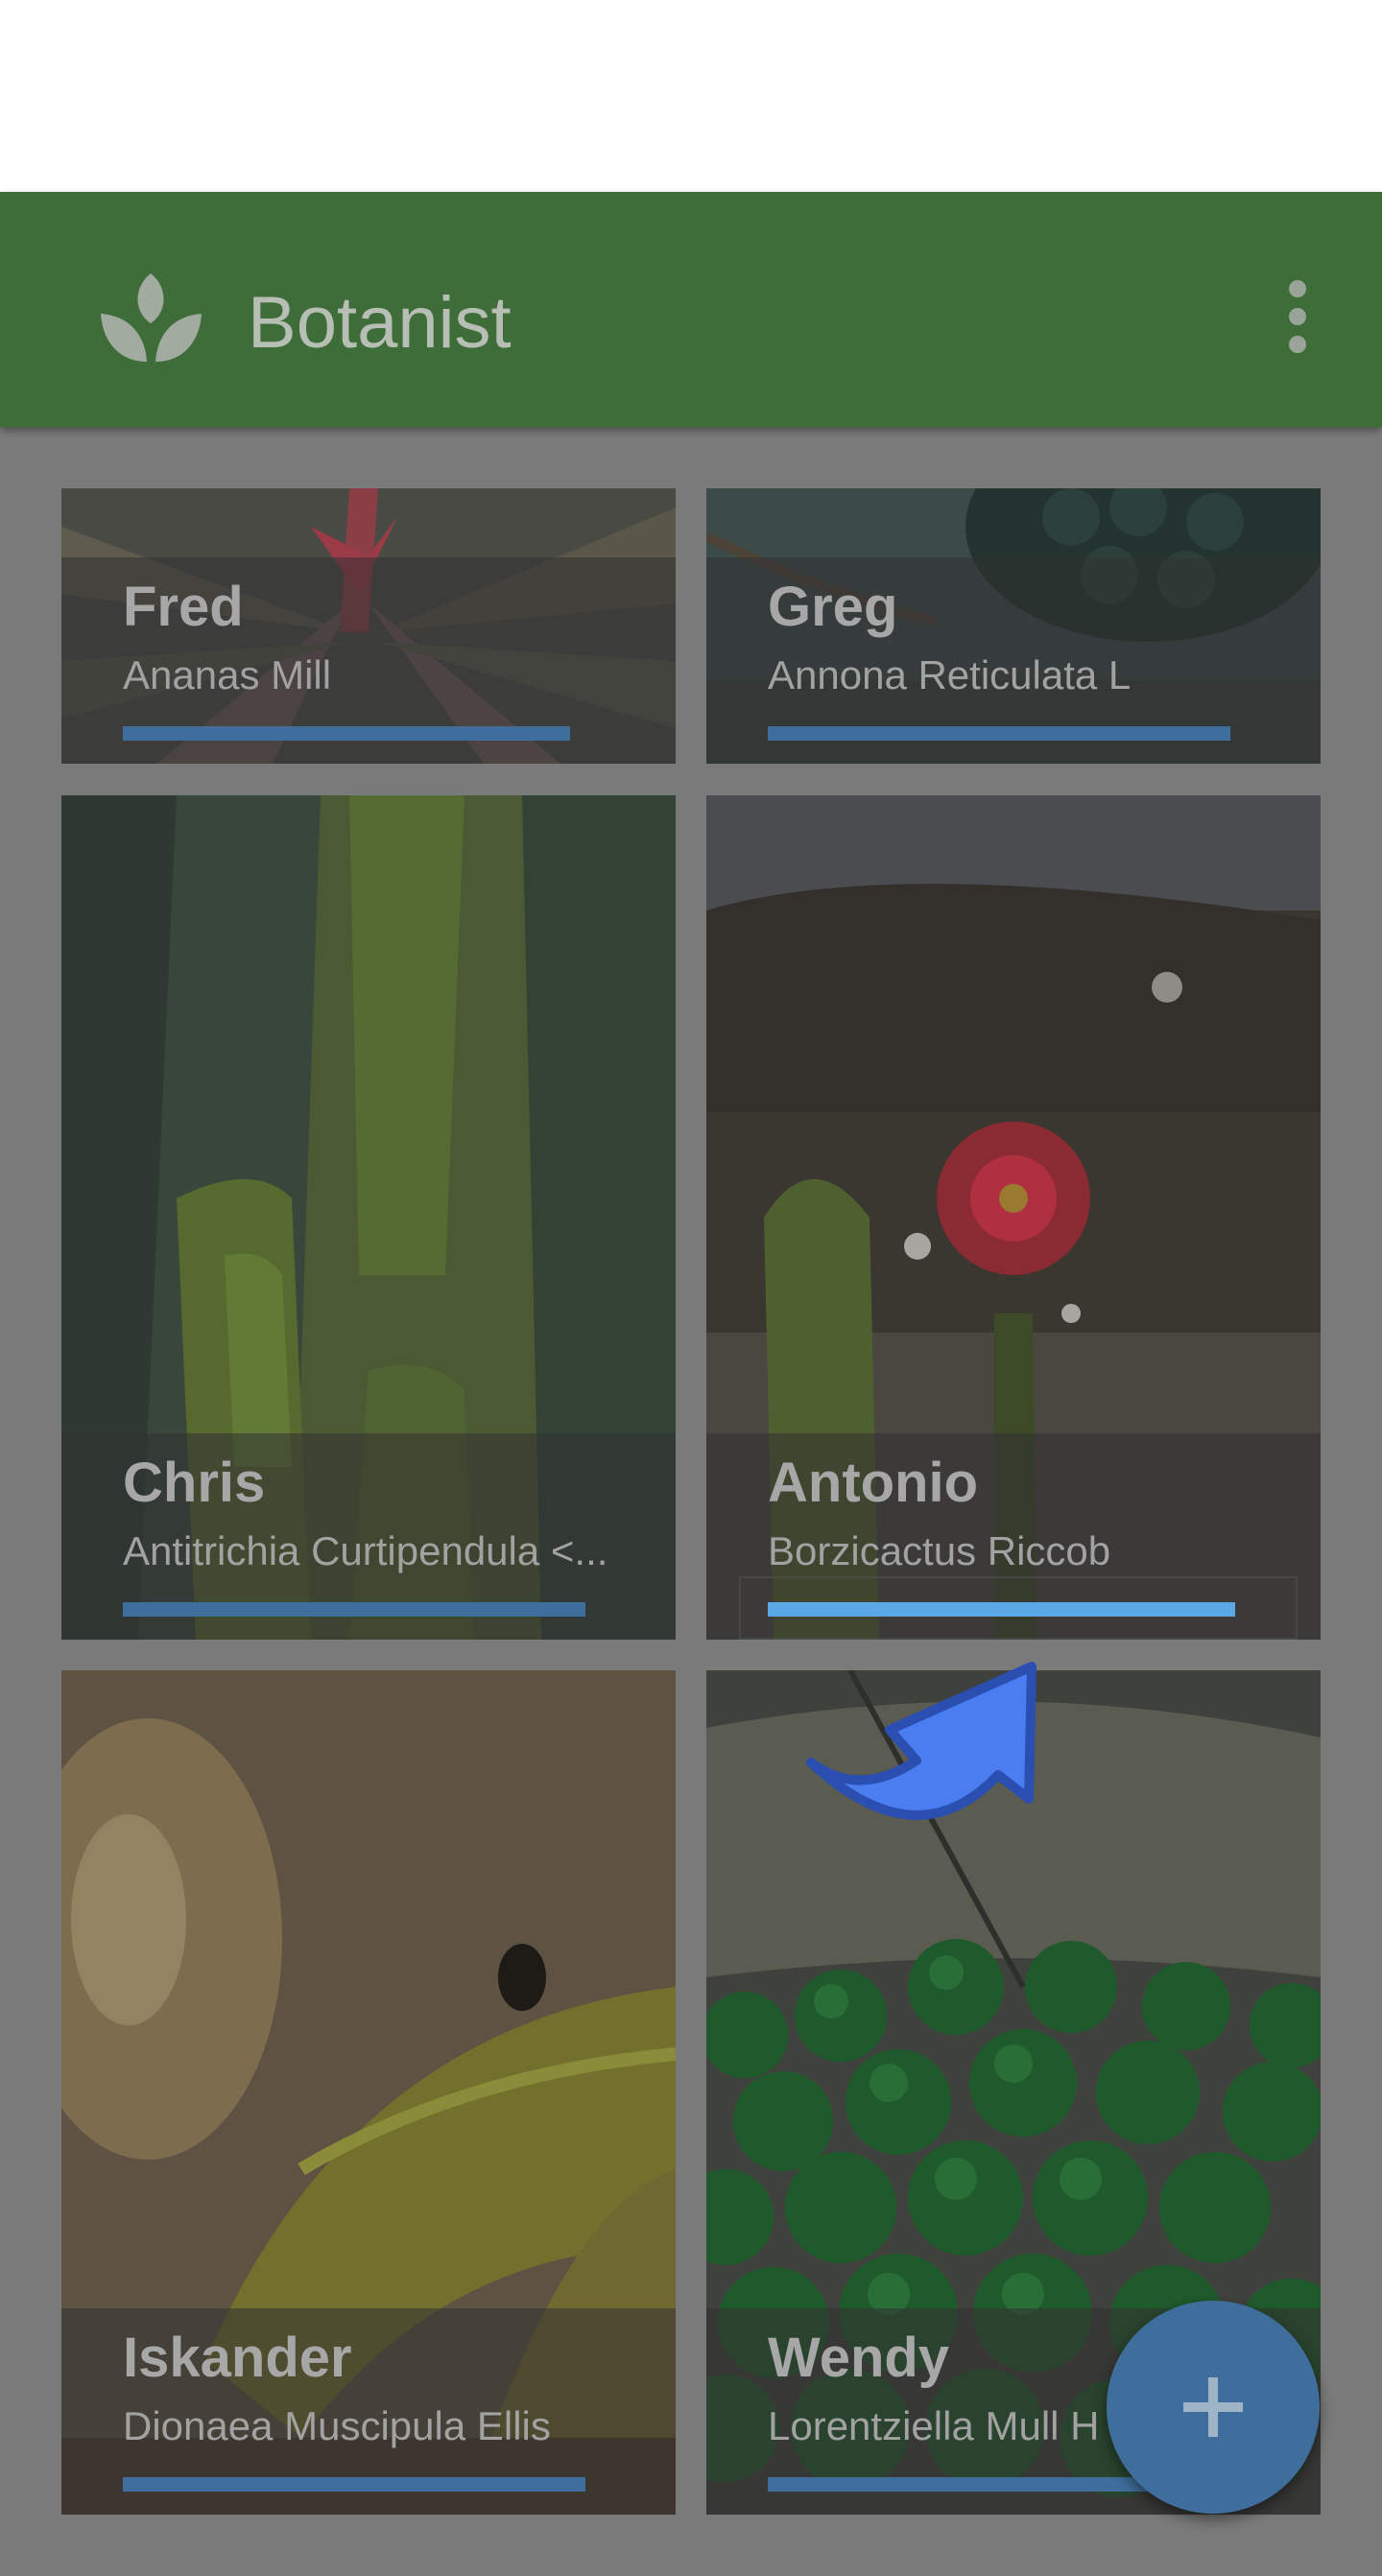 This screenshot has width=1382, height=2576. I want to click on plant-species: Dionaea Muscipula Ellis, so click(337, 2425).